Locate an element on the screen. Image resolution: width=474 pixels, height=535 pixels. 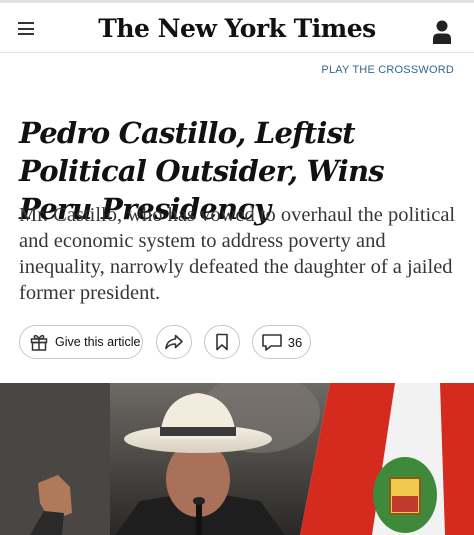
share-arrow-icon is located at coordinates (174, 342).